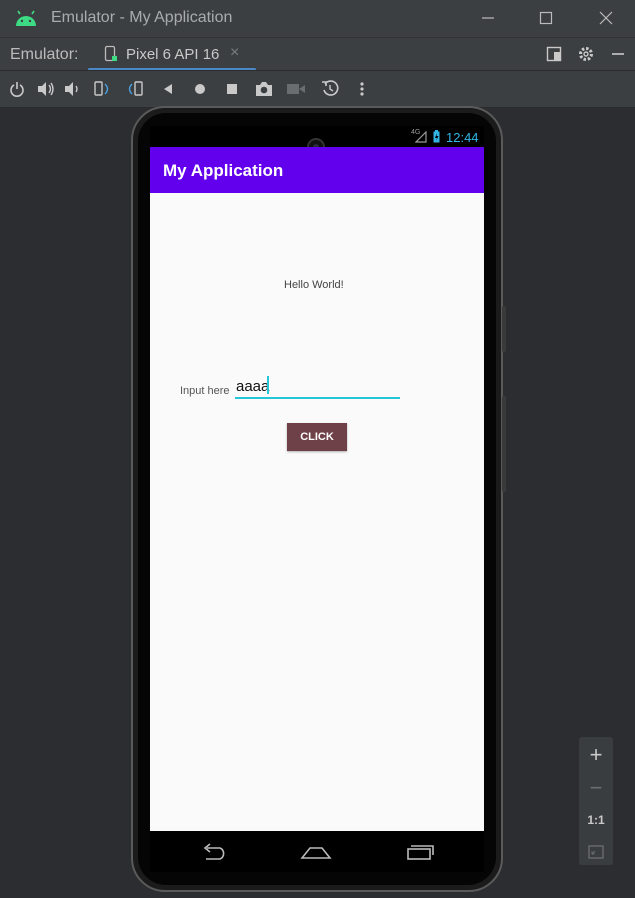 This screenshot has width=635, height=898. Describe the element at coordinates (421, 137) in the screenshot. I see `signal-icon` at that location.